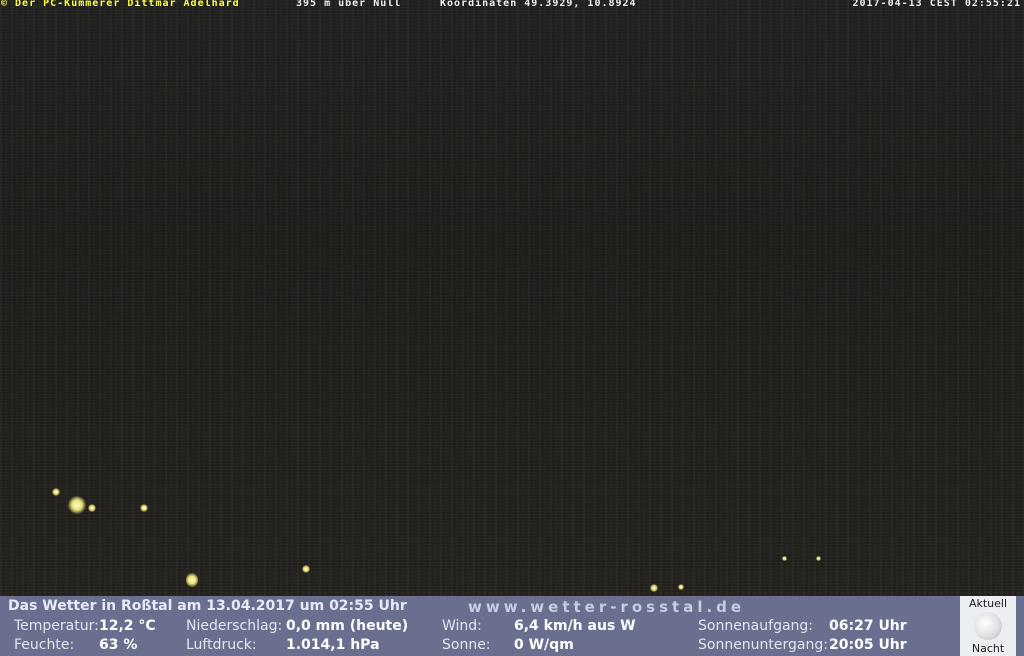  Describe the element at coordinates (606, 607) in the screenshot. I see `website-link: www.wetter-rosstal.de` at that location.